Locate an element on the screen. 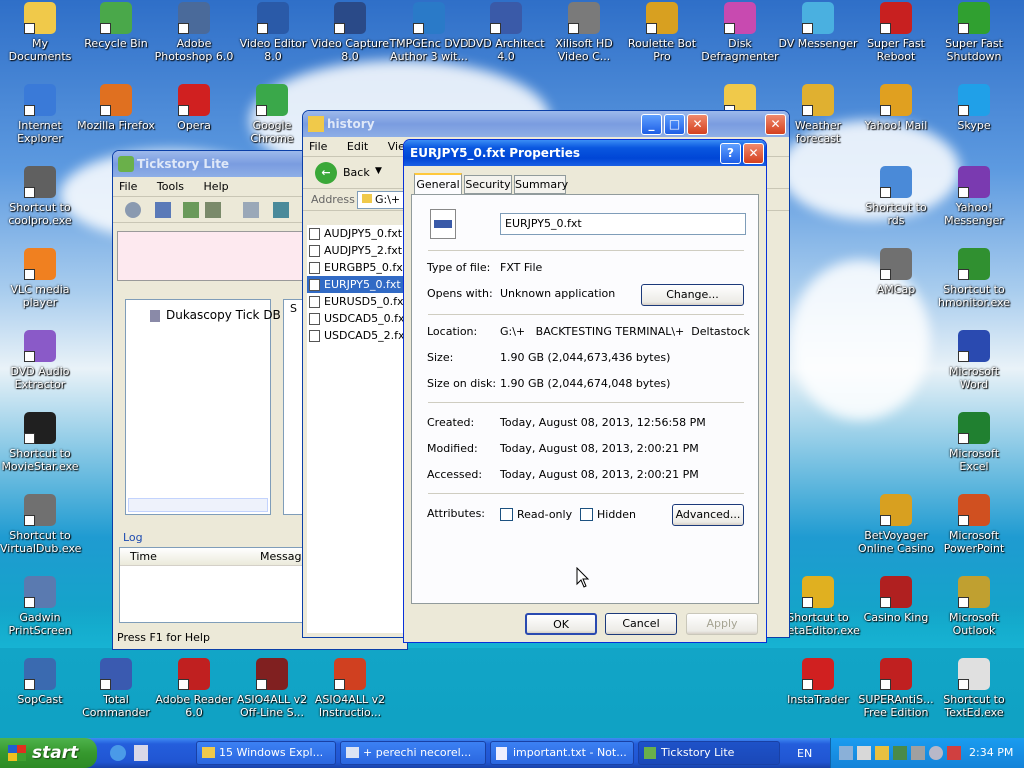 This screenshot has width=1024, height=768. desktop-icon: VLC media player is located at coordinates (40, 278).